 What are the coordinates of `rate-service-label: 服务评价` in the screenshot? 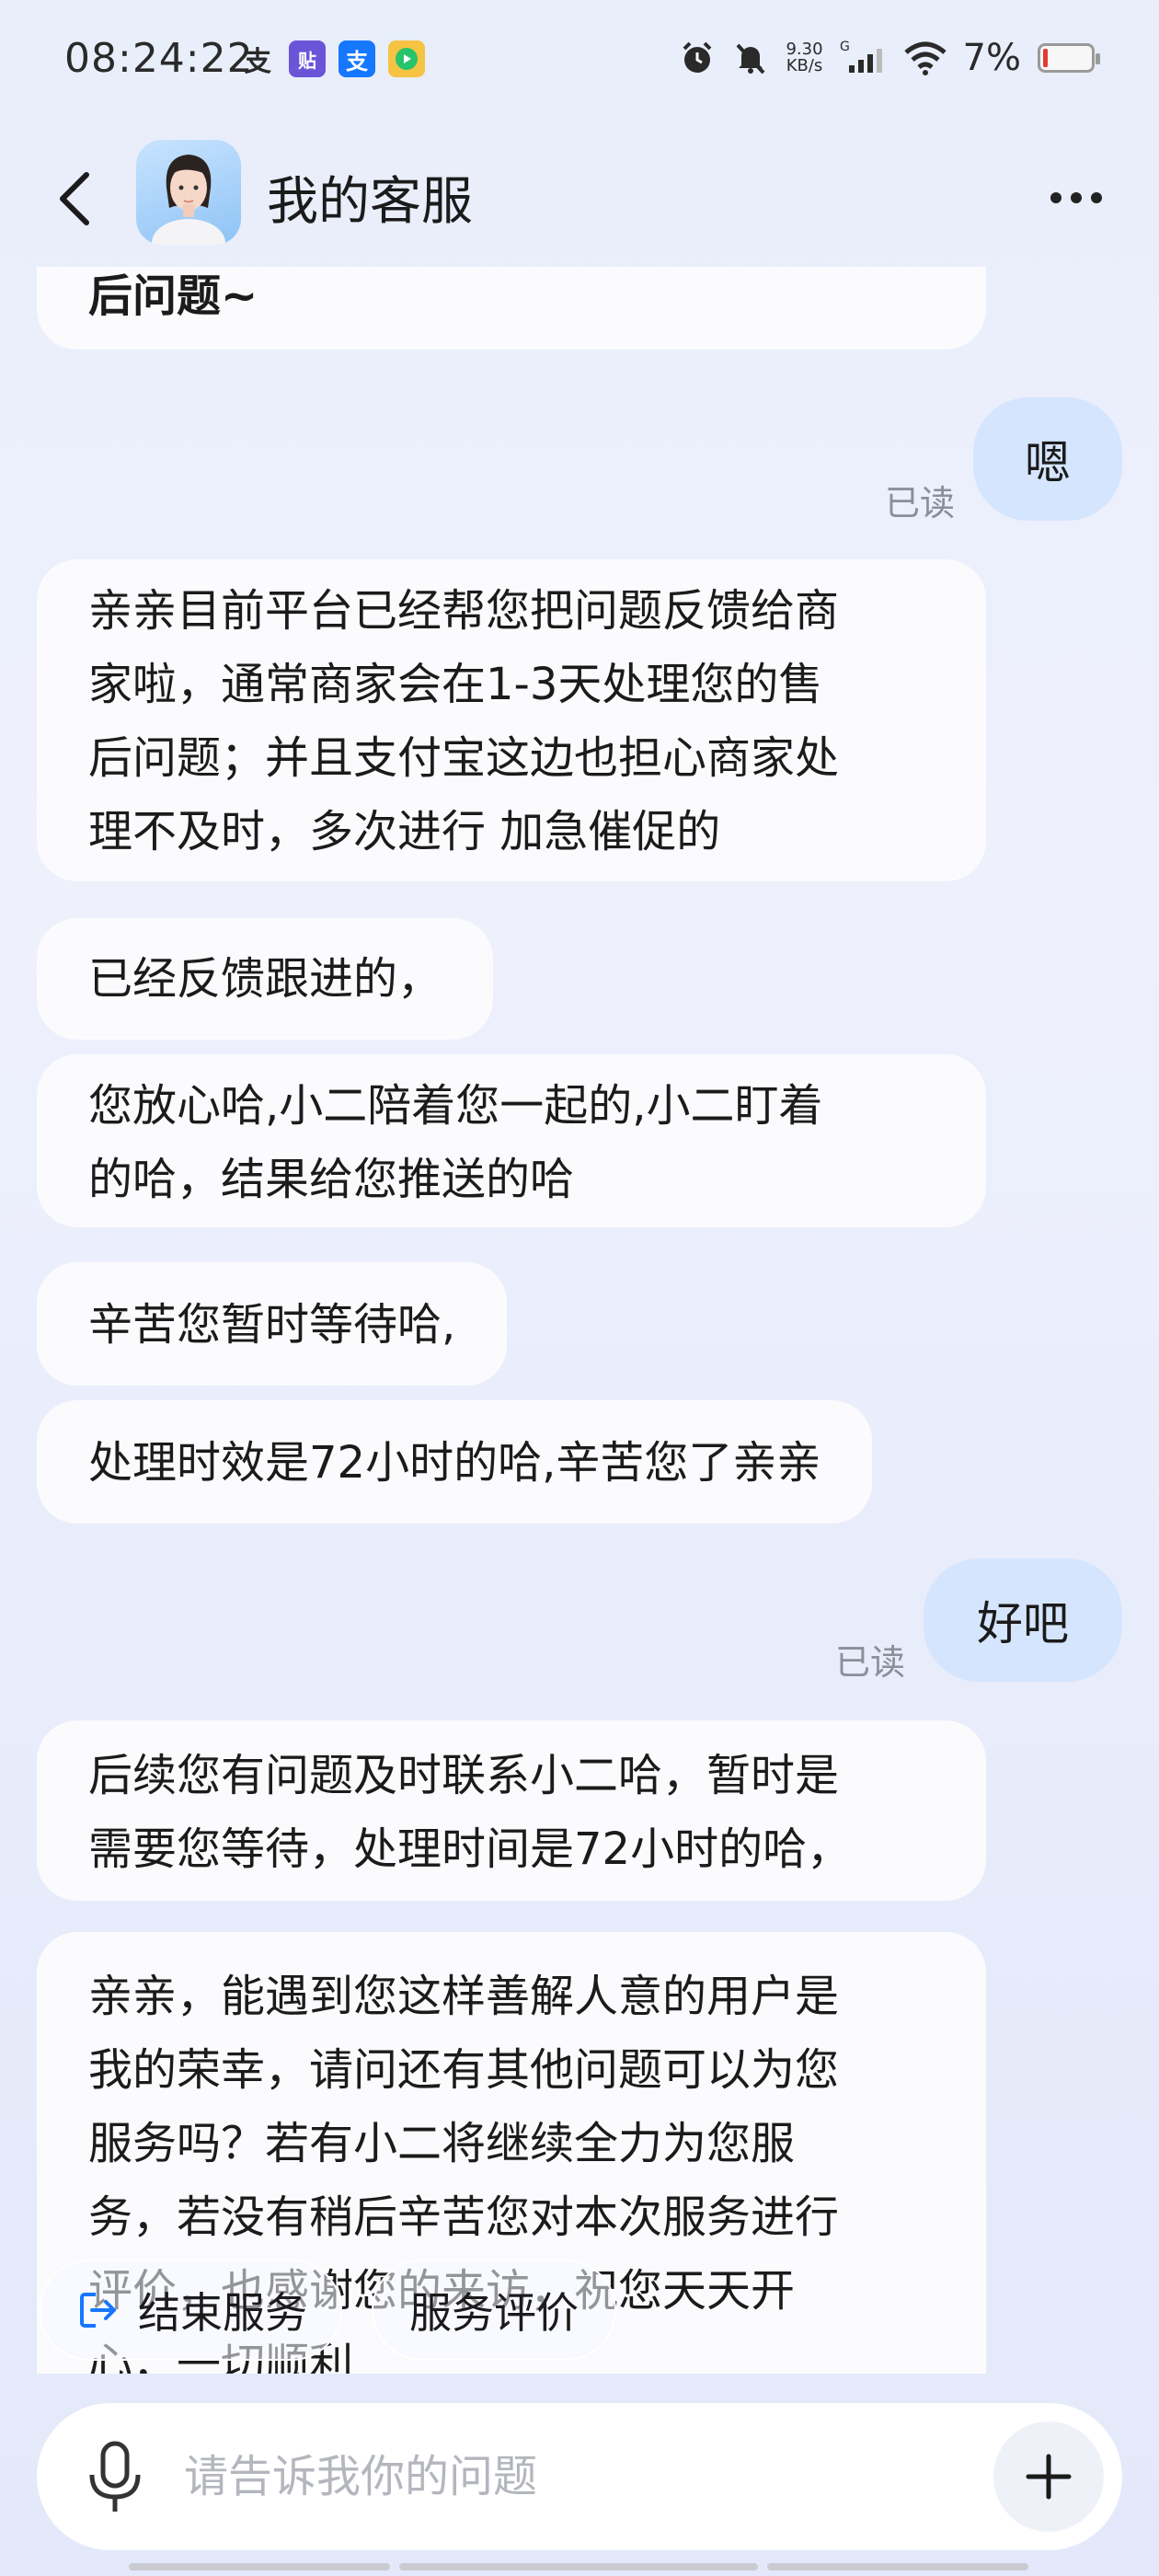 It's located at (494, 2313).